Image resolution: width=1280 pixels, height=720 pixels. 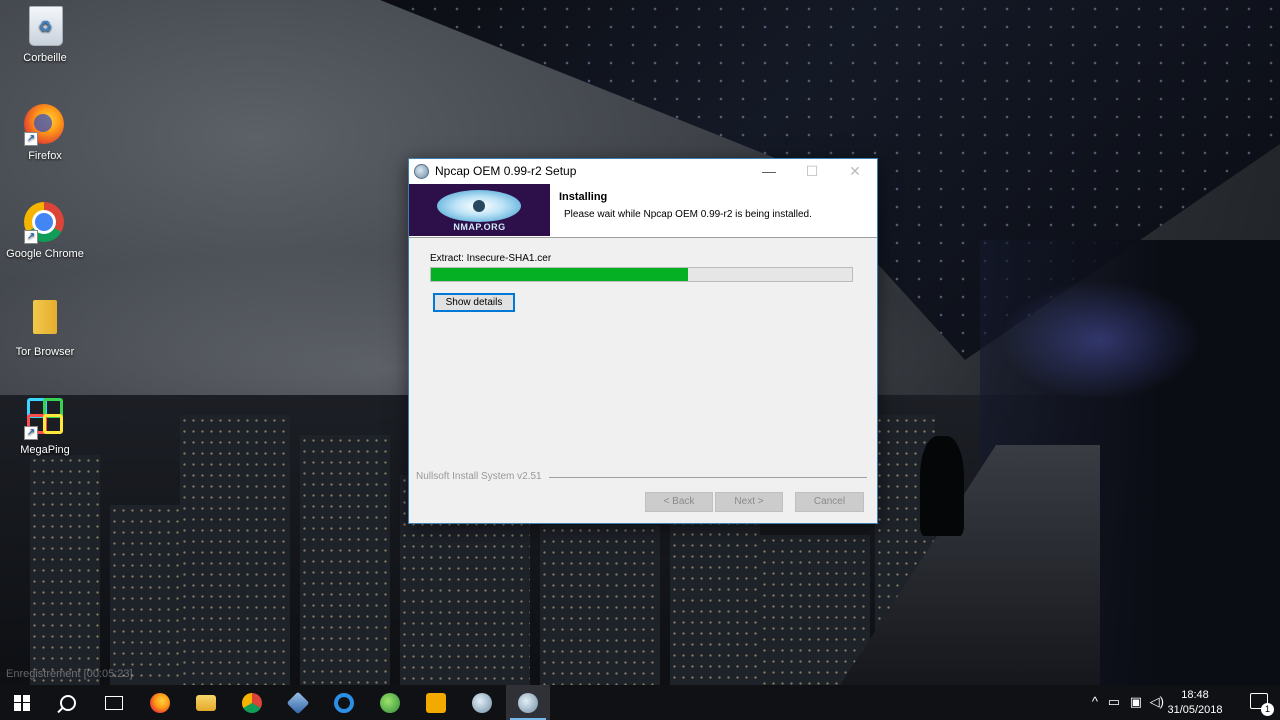 What do you see at coordinates (583, 197) in the screenshot?
I see `page-title: Installing` at bounding box center [583, 197].